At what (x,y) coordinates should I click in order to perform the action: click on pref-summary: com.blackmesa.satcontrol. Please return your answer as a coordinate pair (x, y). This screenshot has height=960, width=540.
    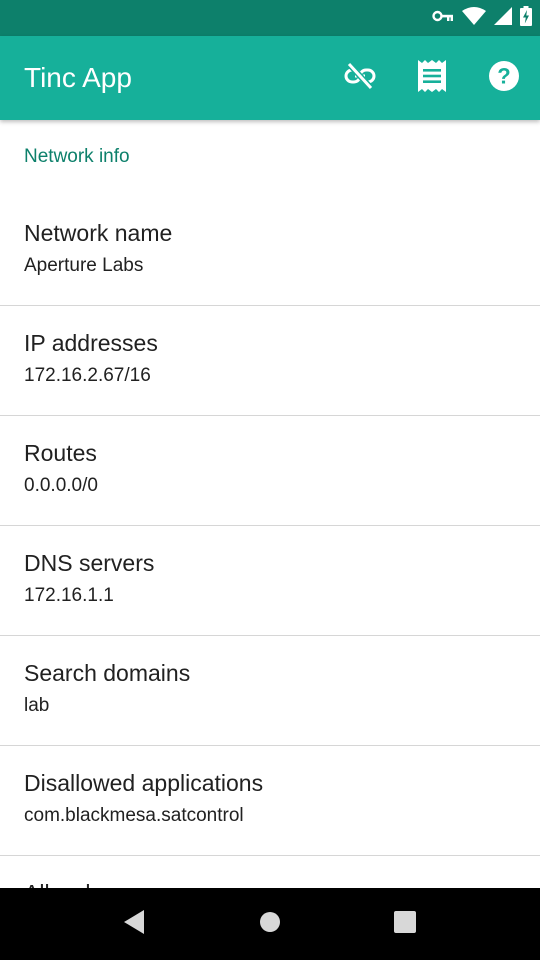
    Looking at the image, I should click on (134, 815).